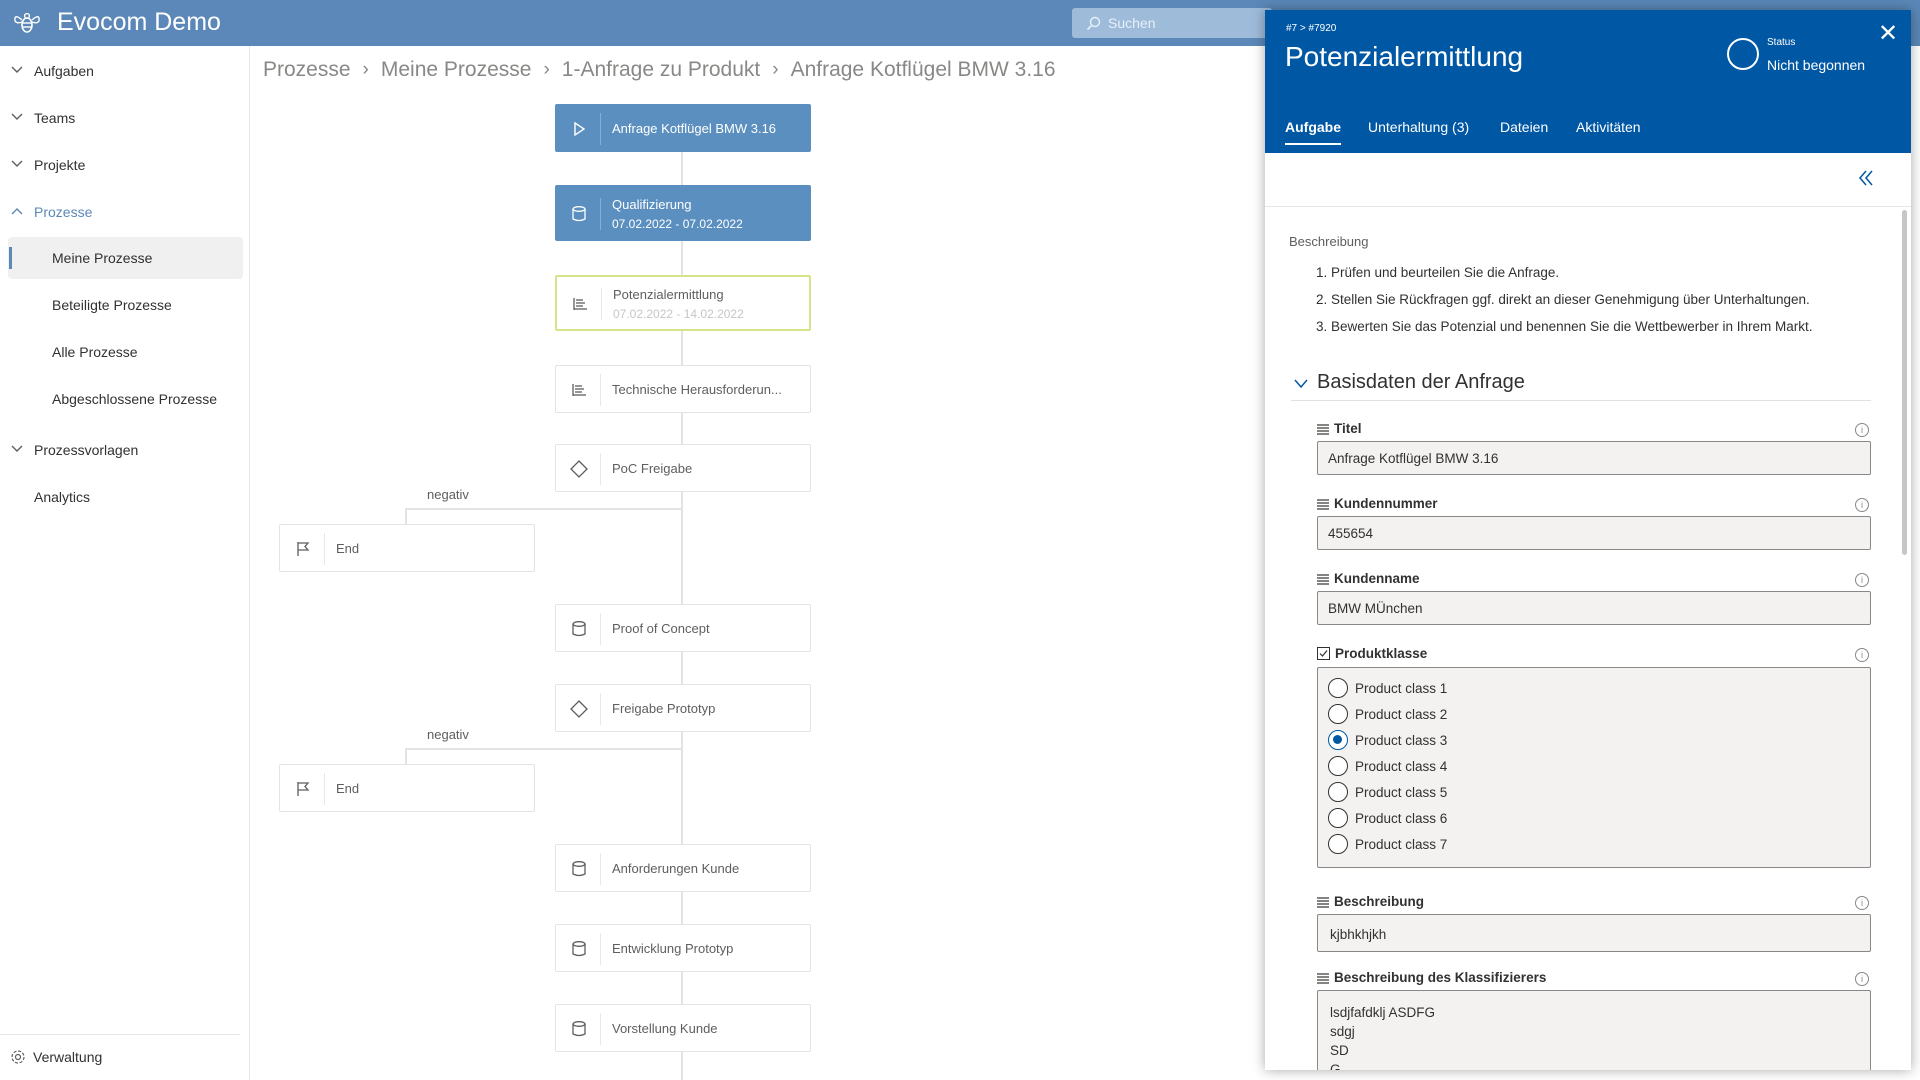 The width and height of the screenshot is (1920, 1080). Describe the element at coordinates (18, 1057) in the screenshot. I see `gear-icon` at that location.